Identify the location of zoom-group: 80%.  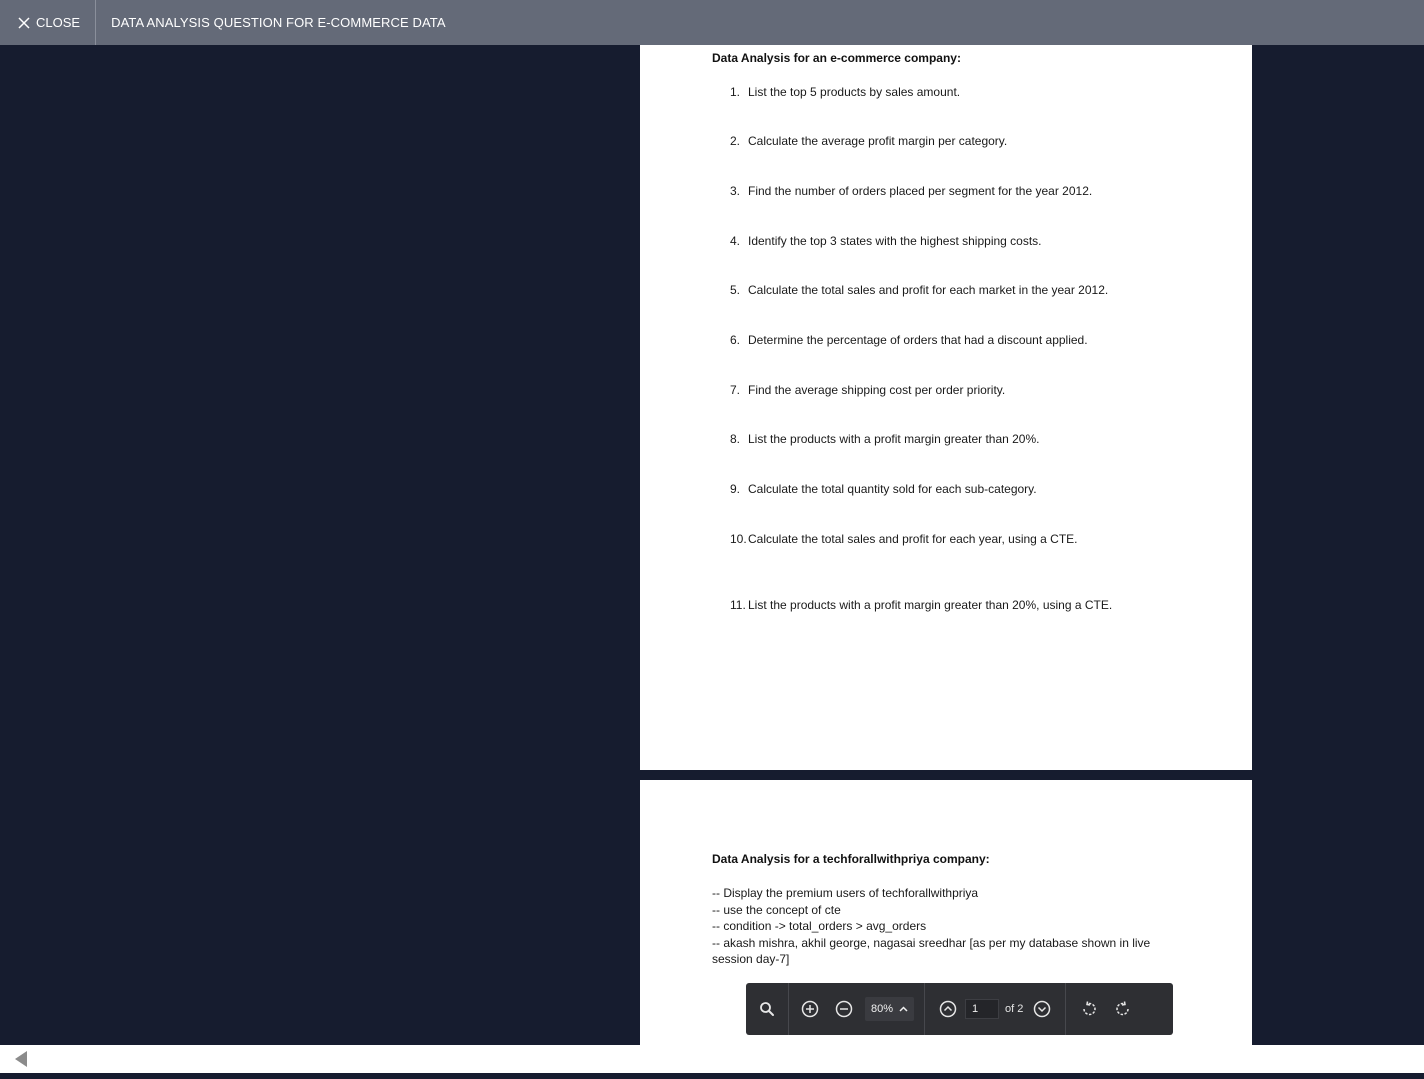
(857, 1009).